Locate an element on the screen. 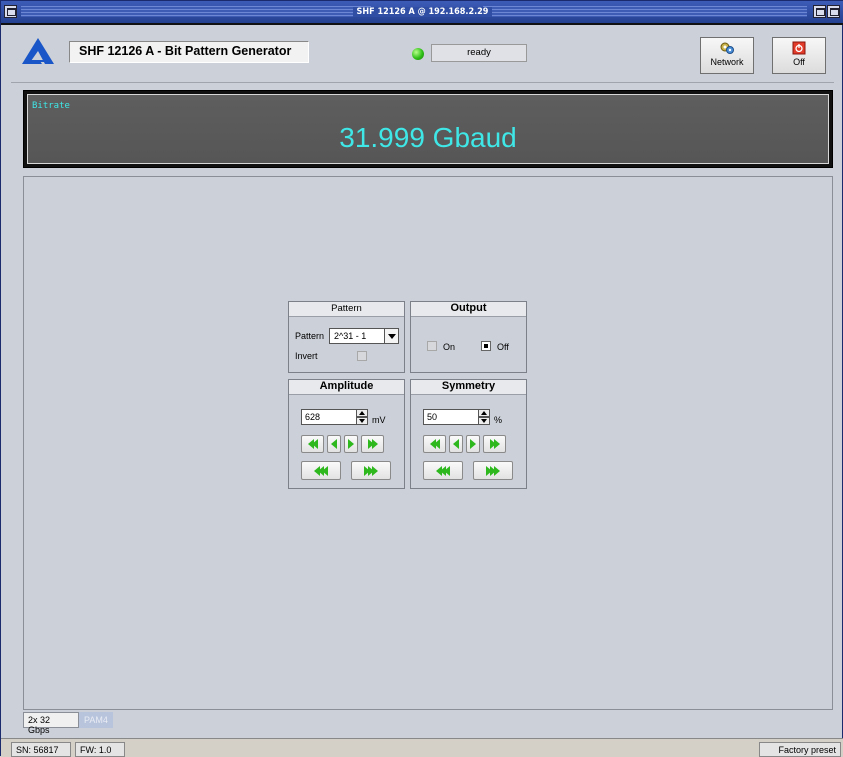 The height and width of the screenshot is (757, 843). status-bar: SN: 56817 FW: 1.0 Factory preset is located at coordinates (422, 747).